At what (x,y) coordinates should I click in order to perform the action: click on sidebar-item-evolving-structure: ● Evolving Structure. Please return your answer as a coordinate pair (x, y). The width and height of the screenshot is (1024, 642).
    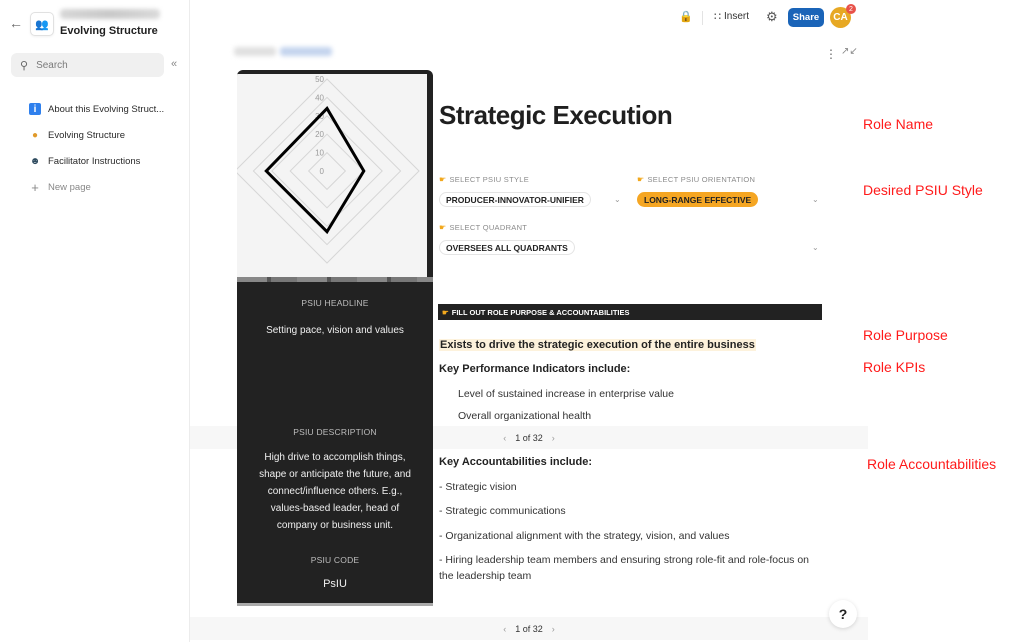
    Looking at the image, I should click on (95, 135).